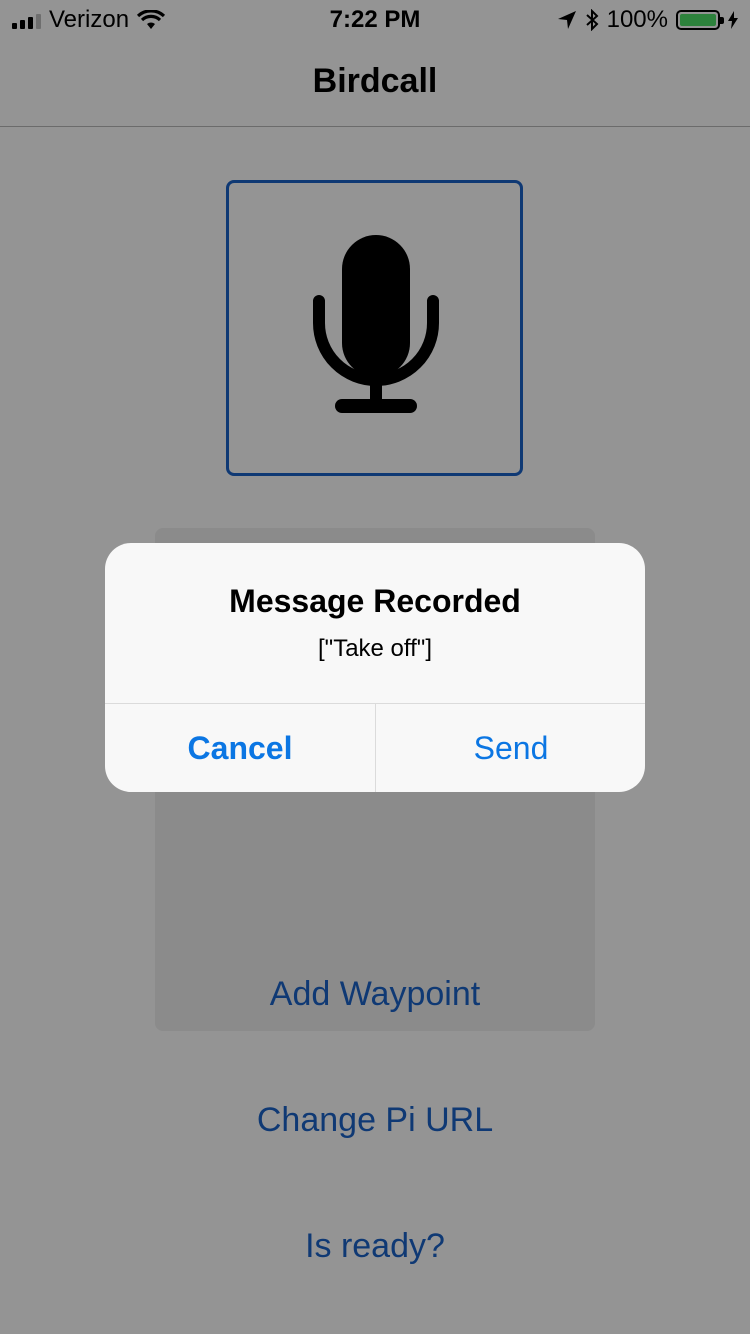 This screenshot has height=1334, width=750. Describe the element at coordinates (510, 748) in the screenshot. I see `send-button: Send` at that location.